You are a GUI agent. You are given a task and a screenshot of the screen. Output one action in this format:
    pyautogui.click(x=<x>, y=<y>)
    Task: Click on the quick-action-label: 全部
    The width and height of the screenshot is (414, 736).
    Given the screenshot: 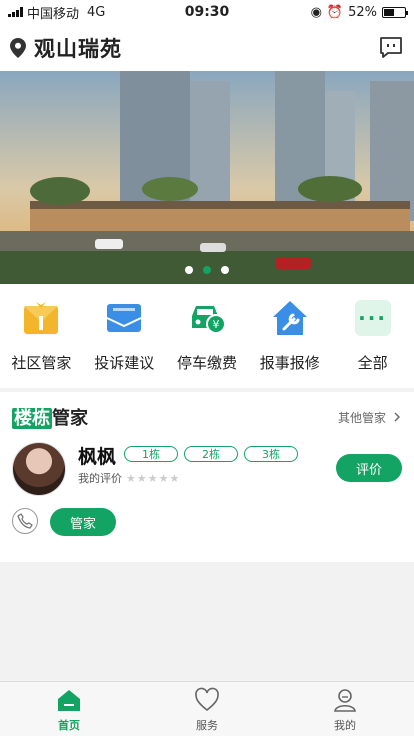 What is the action you would take?
    pyautogui.click(x=372, y=363)
    